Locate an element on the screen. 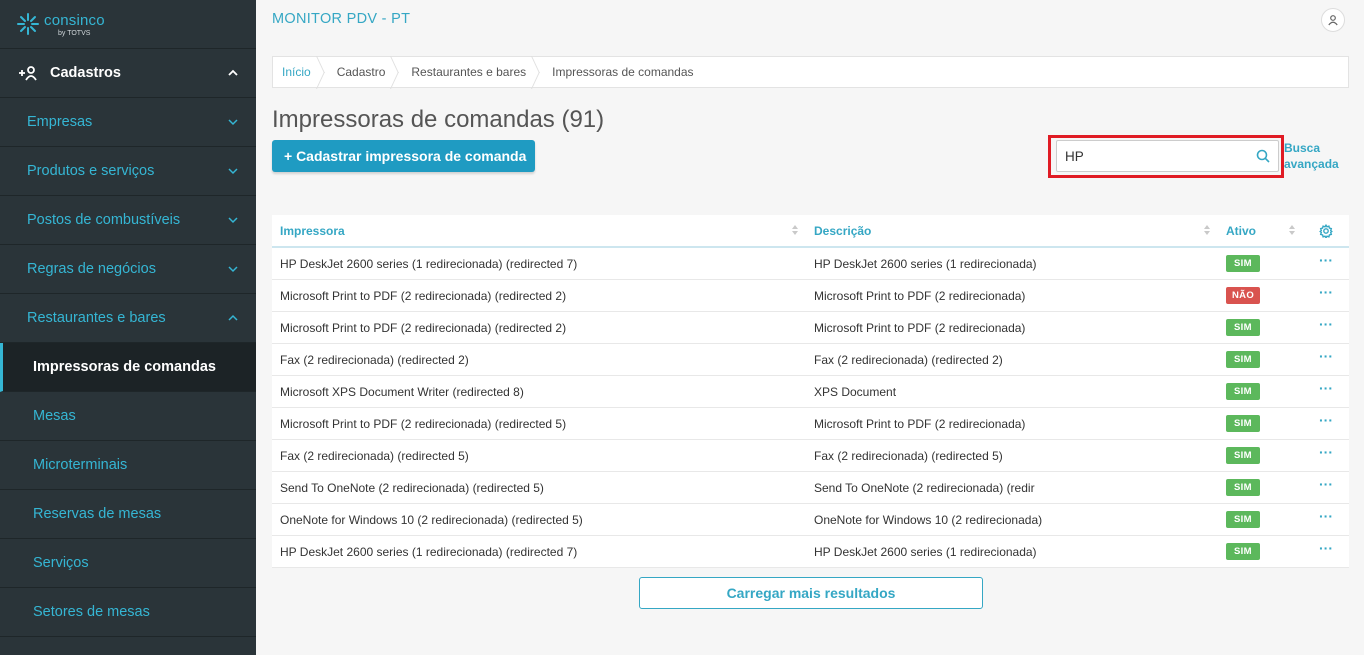 The height and width of the screenshot is (655, 1364). sidebar-subitem-label: Reservas de mesas is located at coordinates (97, 514).